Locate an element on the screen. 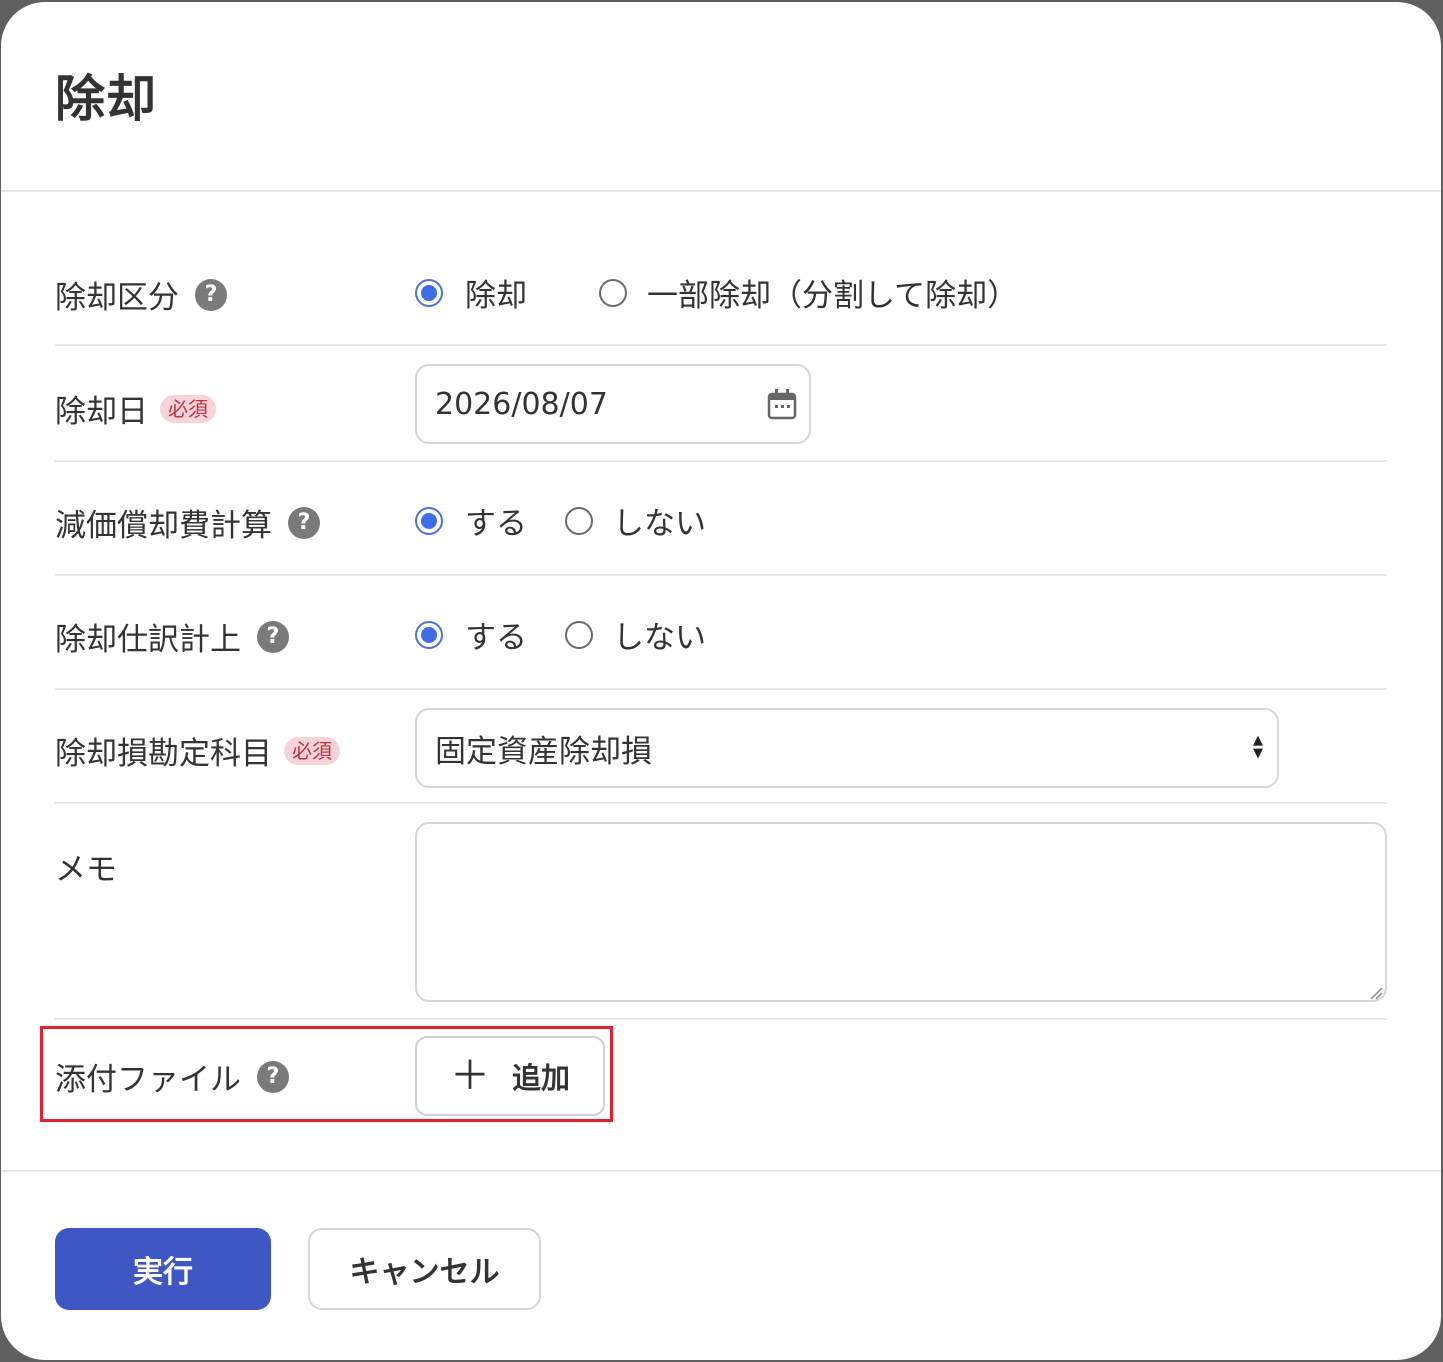 This screenshot has width=1443, height=1362. cancel-button: キャンセル is located at coordinates (424, 1269).